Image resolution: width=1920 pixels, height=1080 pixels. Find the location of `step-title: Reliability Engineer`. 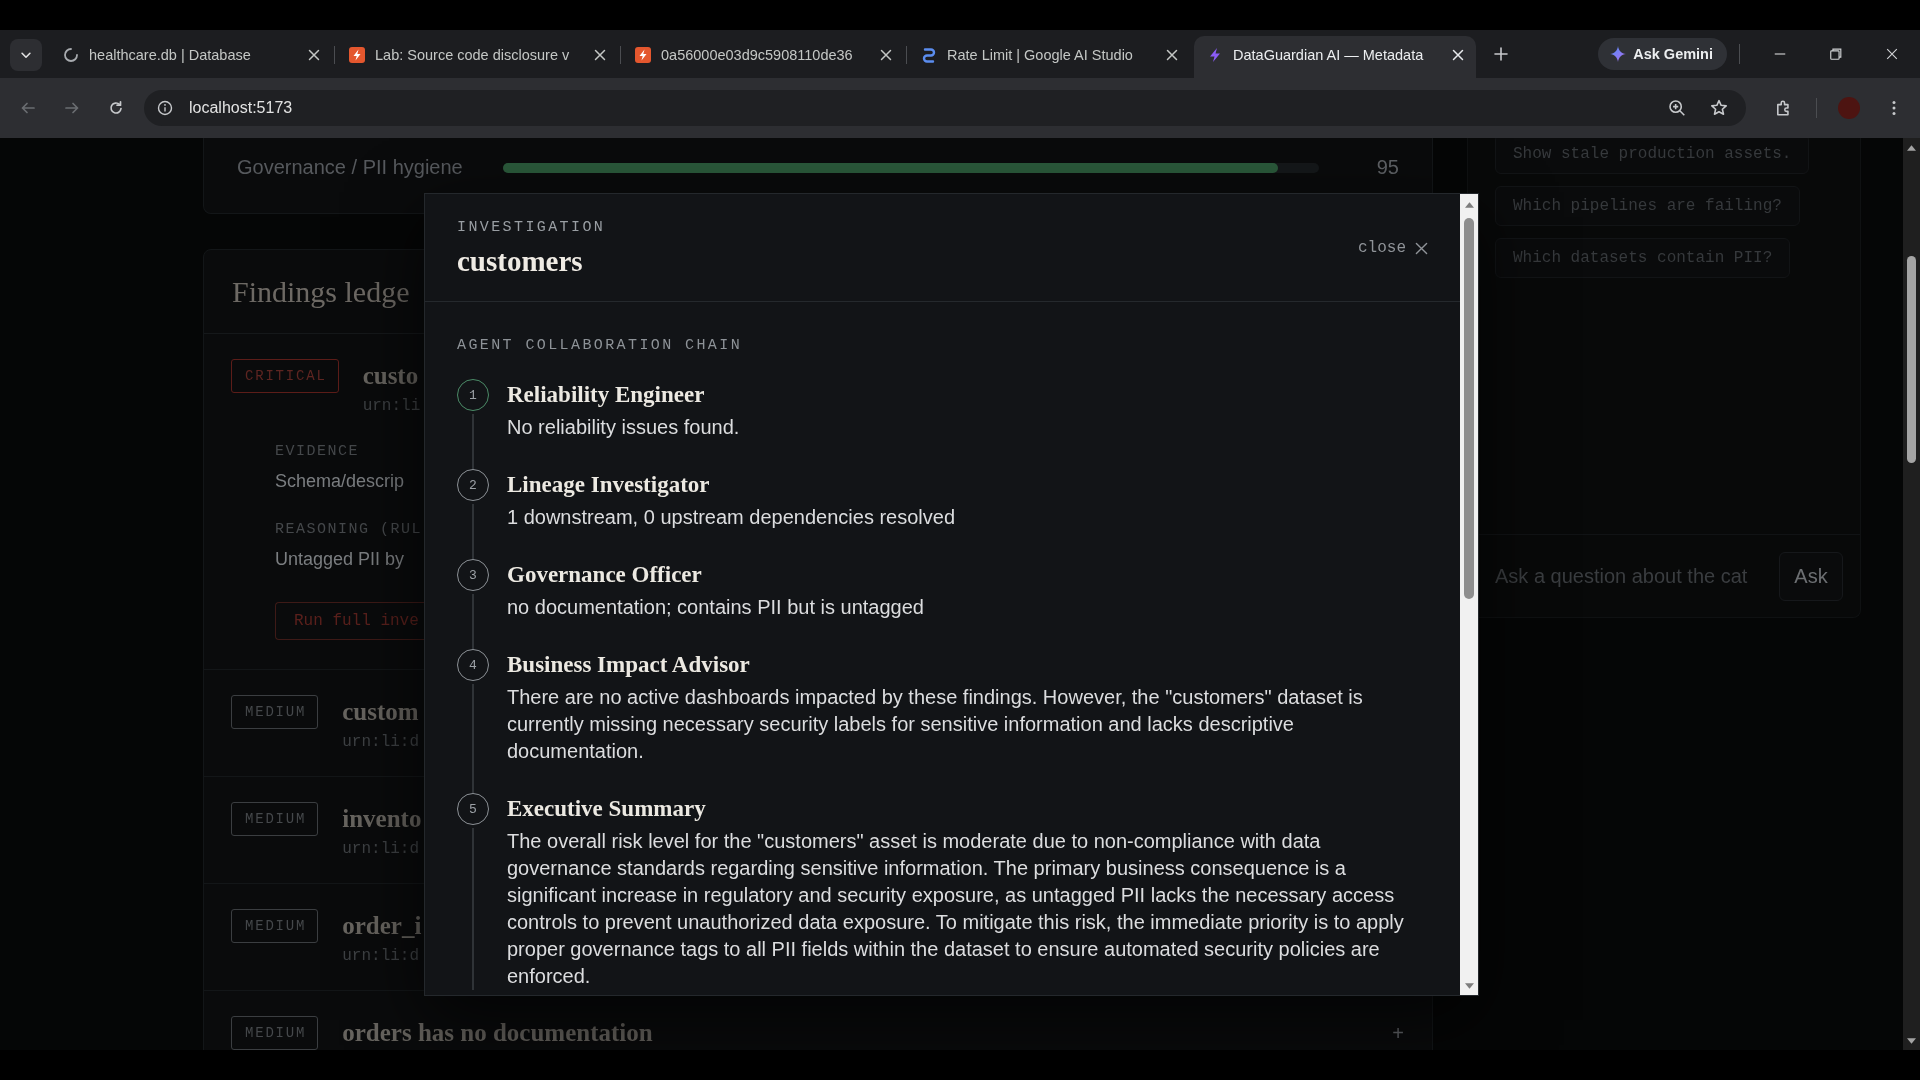

step-title: Reliability Engineer is located at coordinates (606, 395).